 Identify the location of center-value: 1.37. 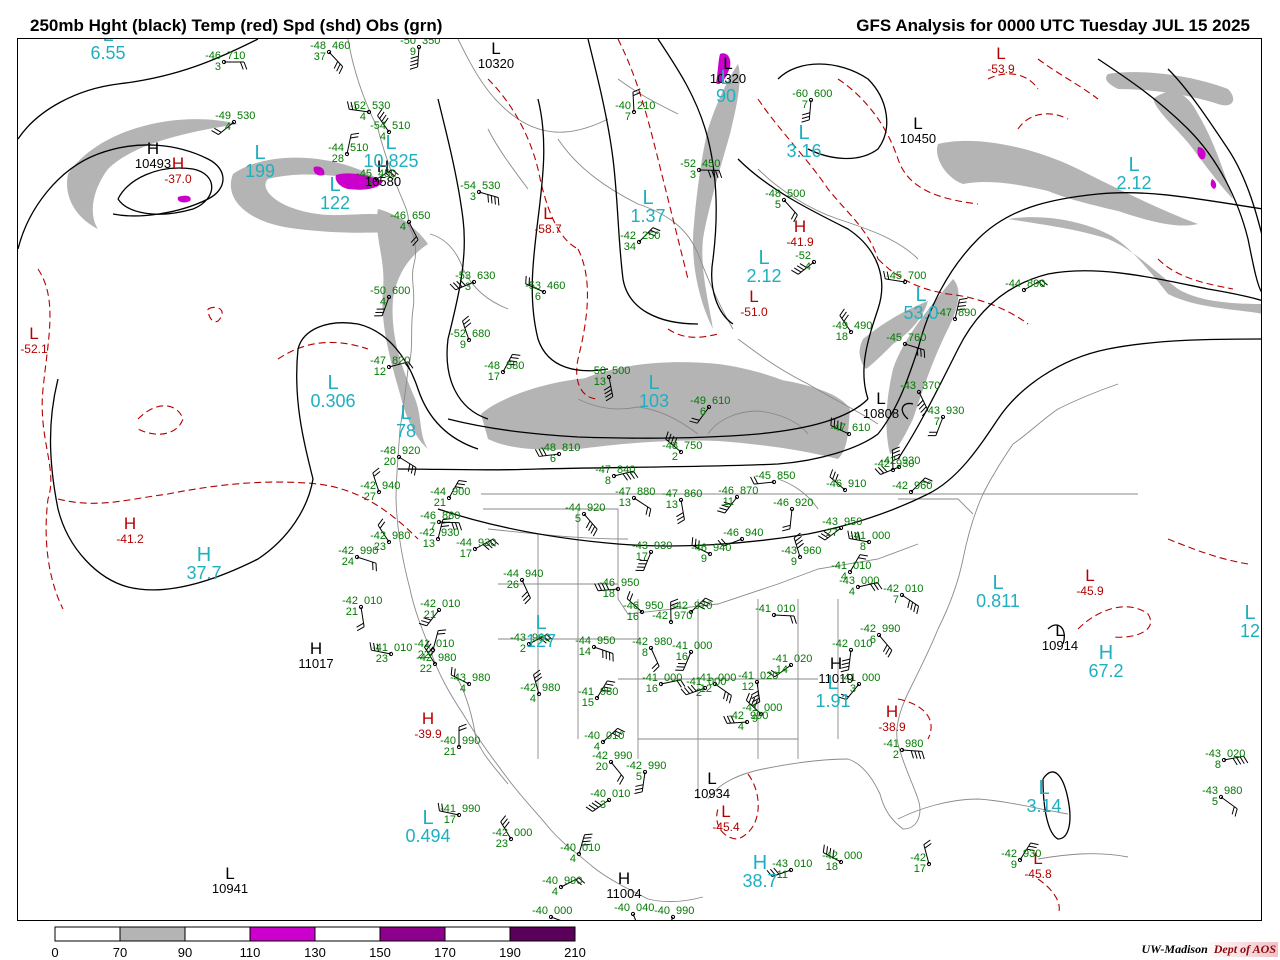
(647, 216).